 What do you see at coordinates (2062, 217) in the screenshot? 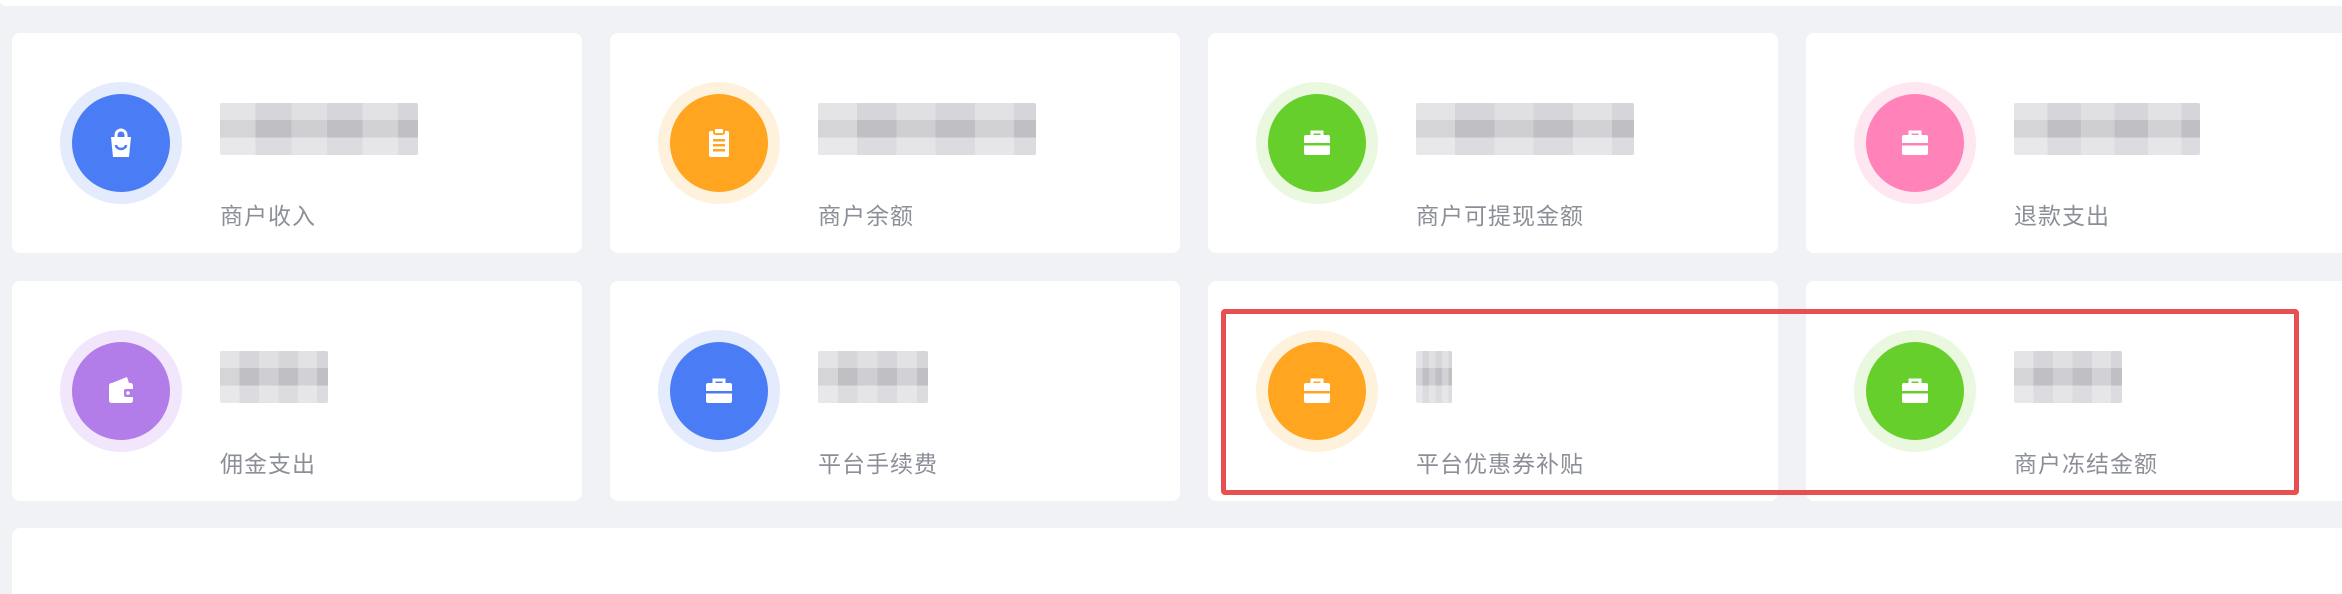
I see `stat-label: 退款支出` at bounding box center [2062, 217].